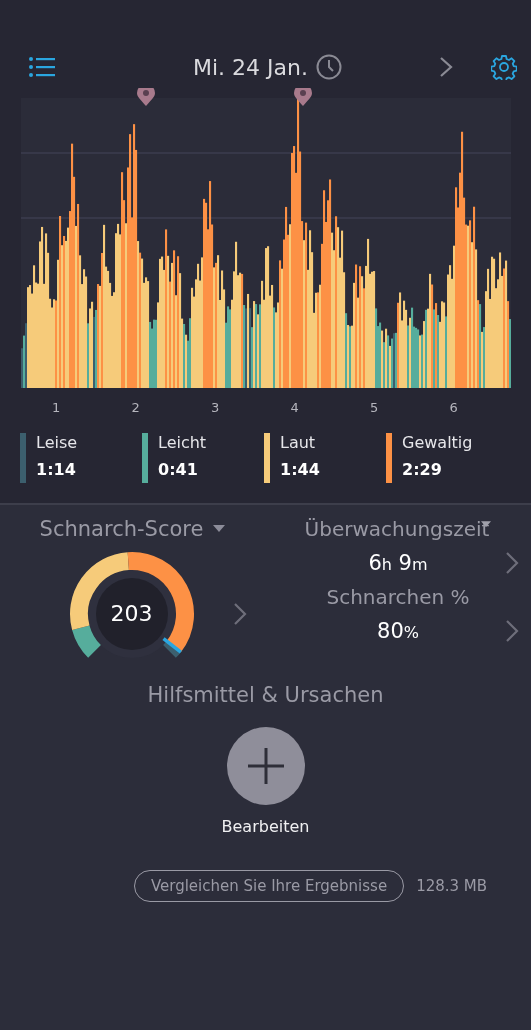 Image resolution: width=531 pixels, height=1030 pixels. What do you see at coordinates (298, 442) in the screenshot?
I see `legend-label: Laut` at bounding box center [298, 442].